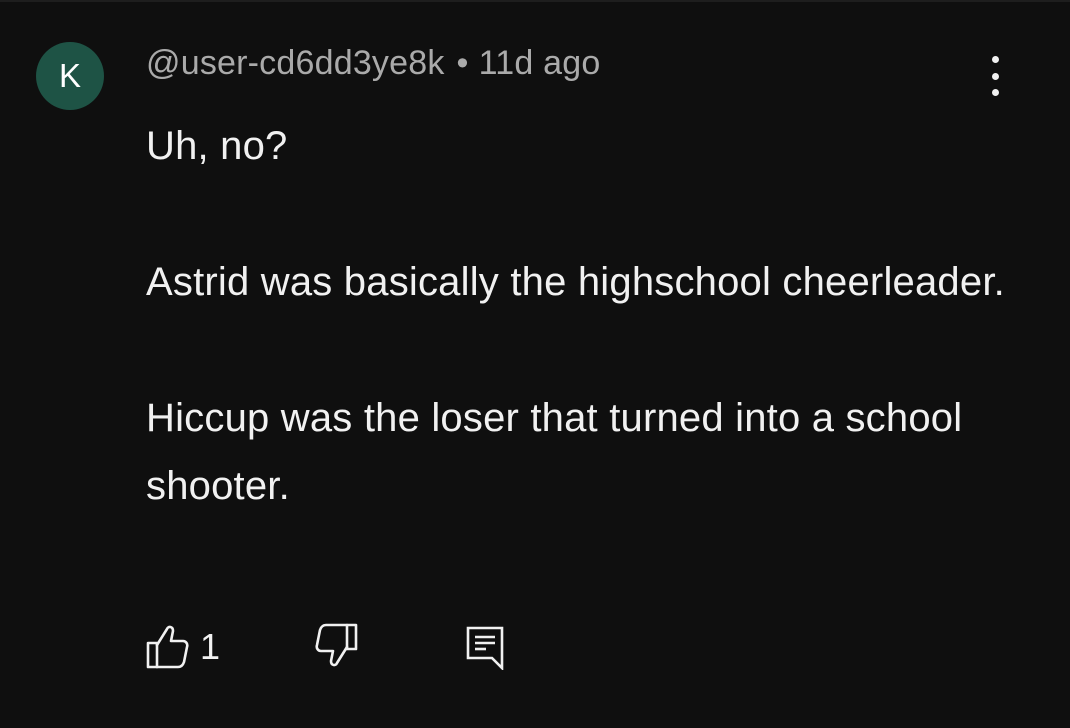 This screenshot has height=728, width=1070. I want to click on thumbs-up-icon, so click(167, 647).